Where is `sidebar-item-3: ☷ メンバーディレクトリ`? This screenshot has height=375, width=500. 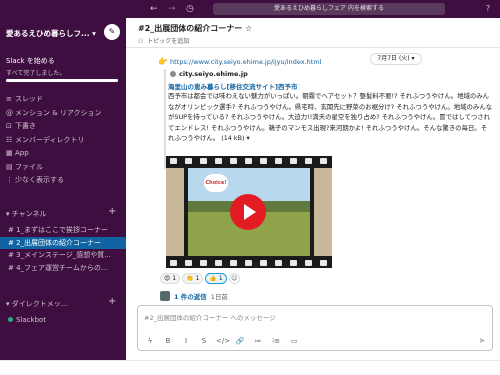 sidebar-item-3: ☷ メンバーディレクトリ is located at coordinates (63, 141).